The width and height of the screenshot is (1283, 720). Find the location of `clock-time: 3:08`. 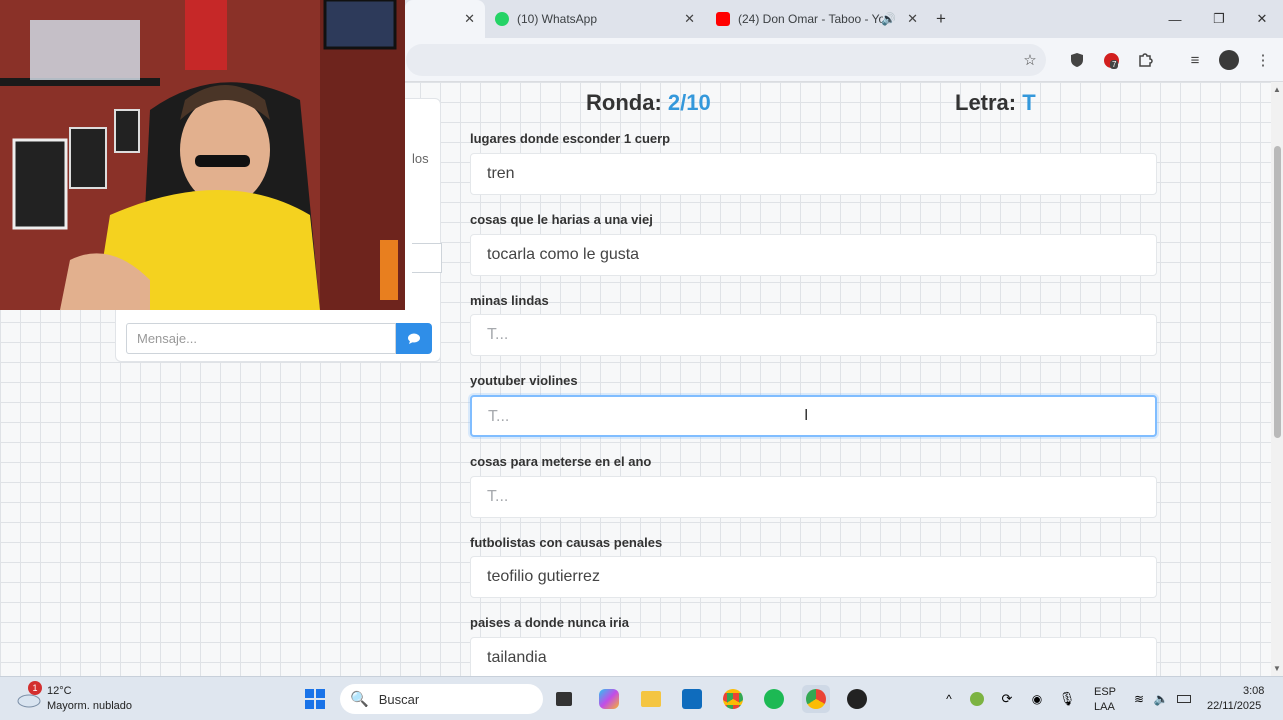

clock-time: 3:08 is located at coordinates (1253, 691).